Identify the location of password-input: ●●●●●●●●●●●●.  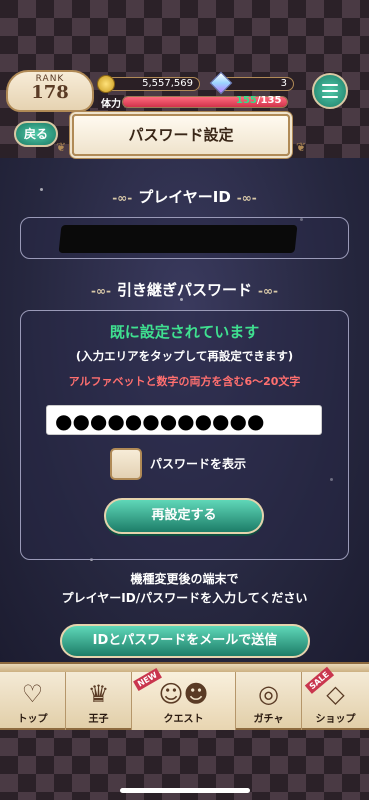
(184, 420).